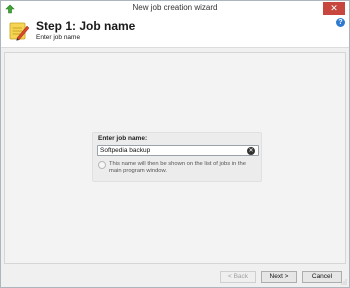 The height and width of the screenshot is (288, 350). What do you see at coordinates (86, 26) in the screenshot?
I see `step-title: Step 1: Job name` at bounding box center [86, 26].